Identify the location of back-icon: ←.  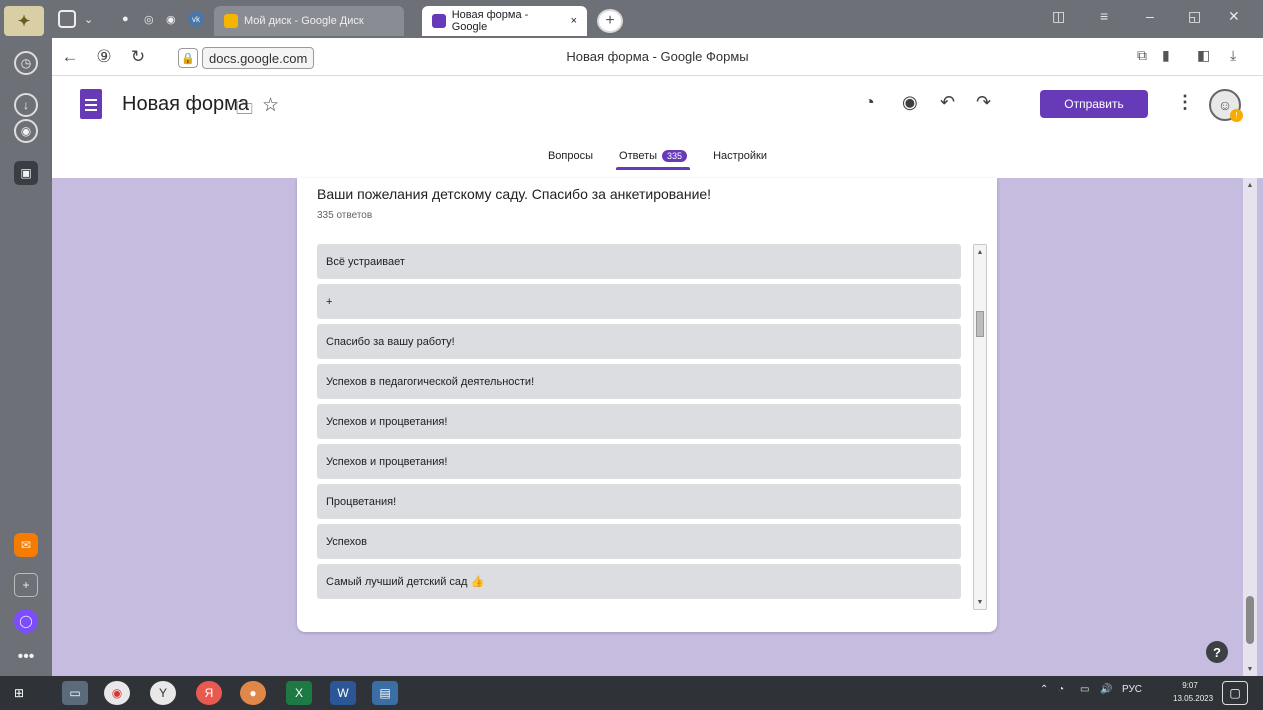
(70, 57).